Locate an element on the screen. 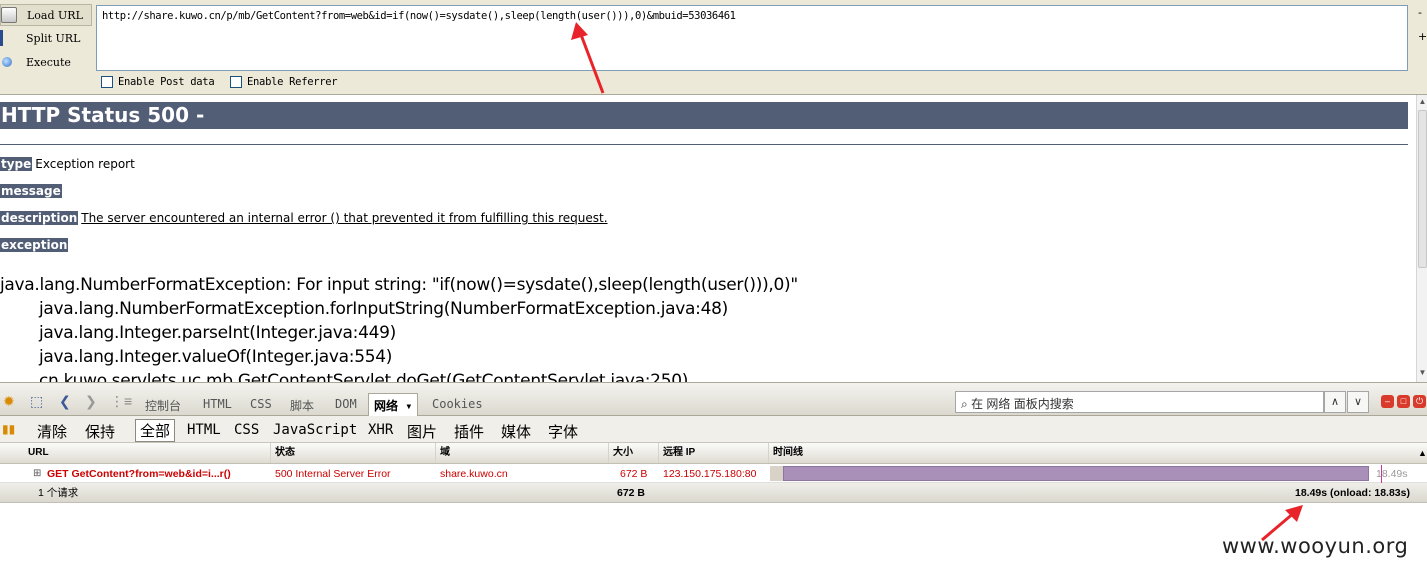 Image resolution: width=1427 pixels, height=575 pixels. search-next-icon: ∨ is located at coordinates (1358, 402).